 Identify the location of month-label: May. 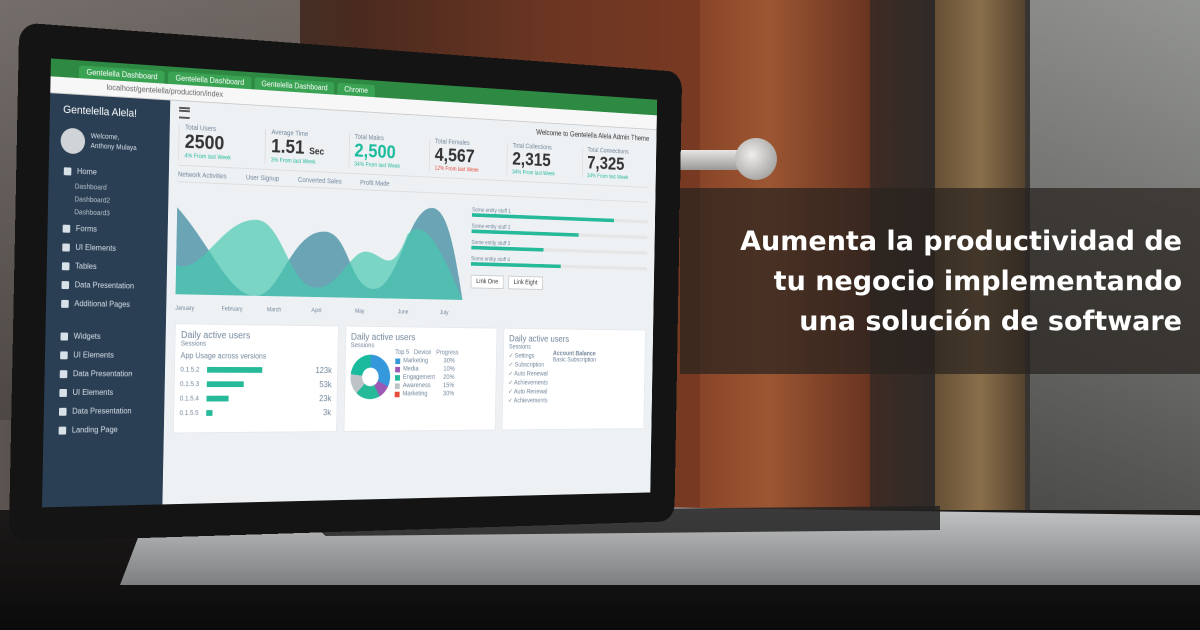
(360, 312).